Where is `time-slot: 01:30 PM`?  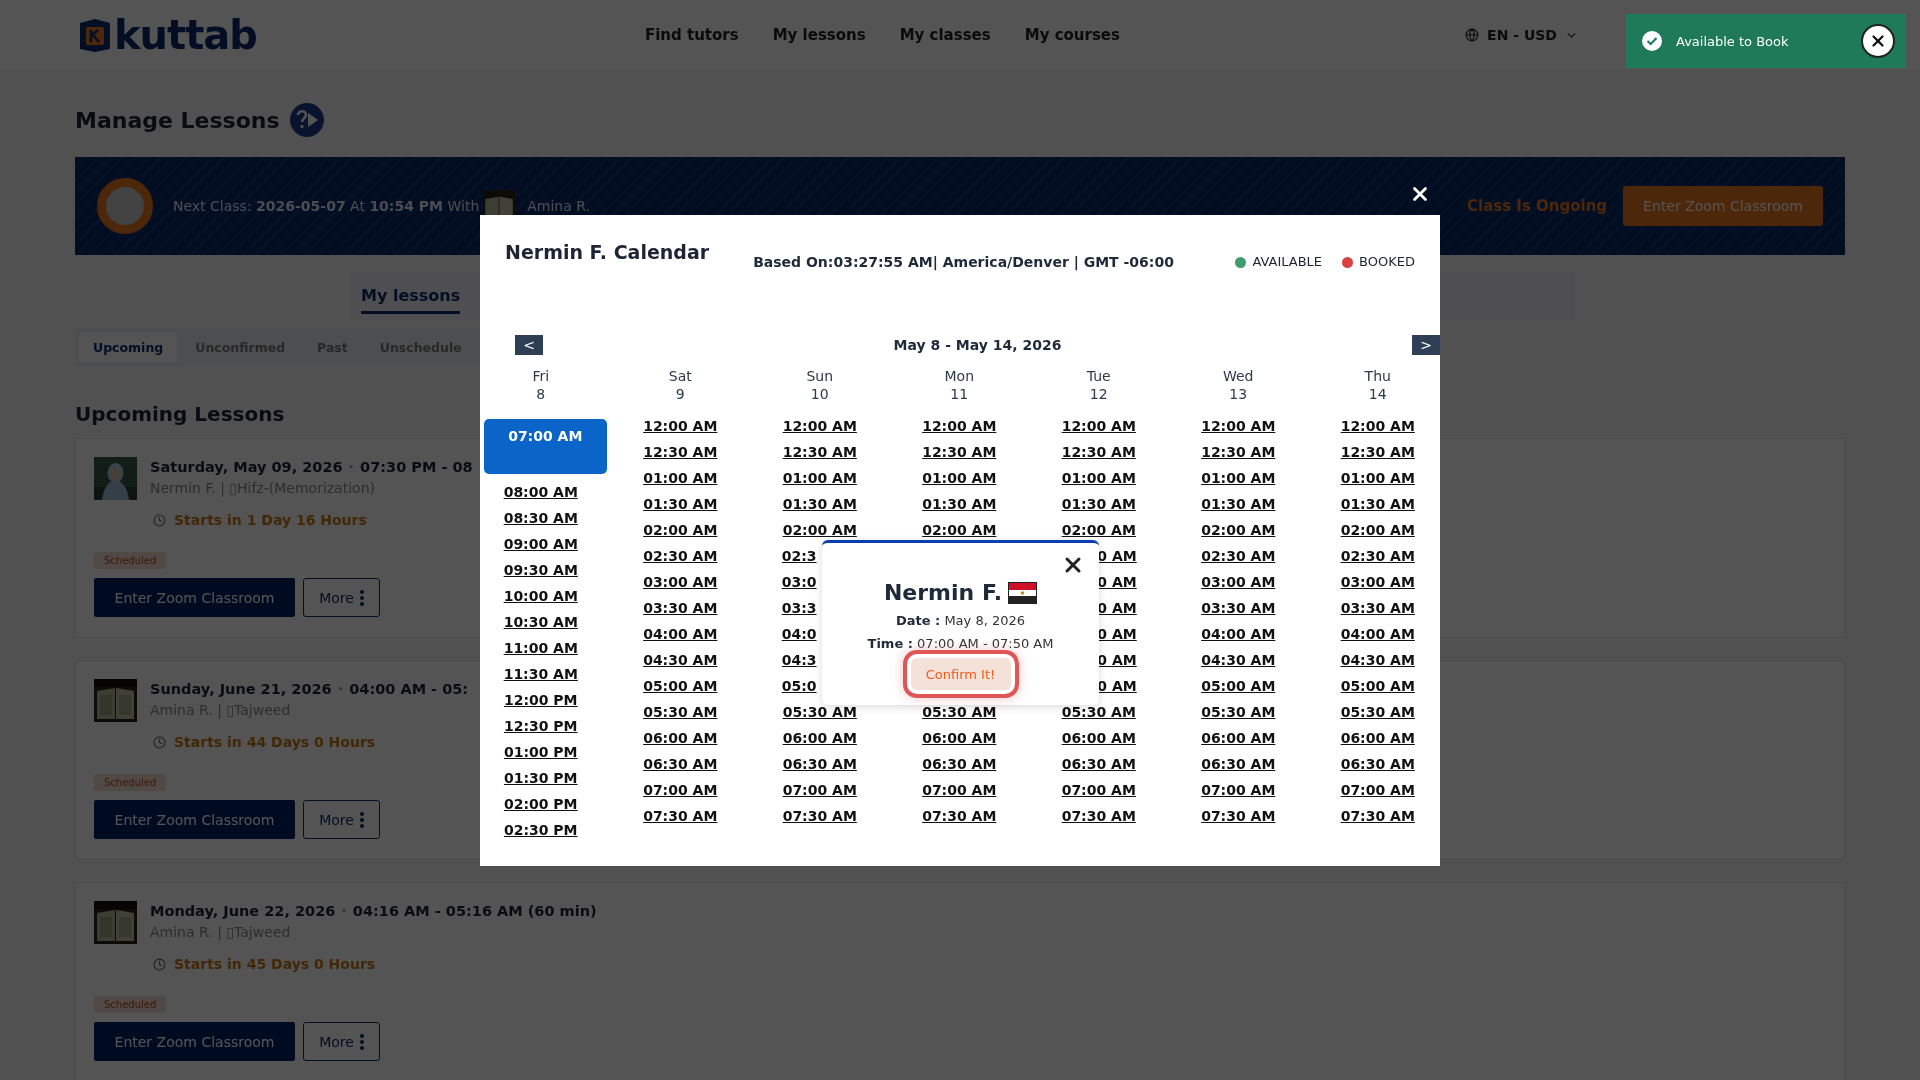 time-slot: 01:30 PM is located at coordinates (540, 778).